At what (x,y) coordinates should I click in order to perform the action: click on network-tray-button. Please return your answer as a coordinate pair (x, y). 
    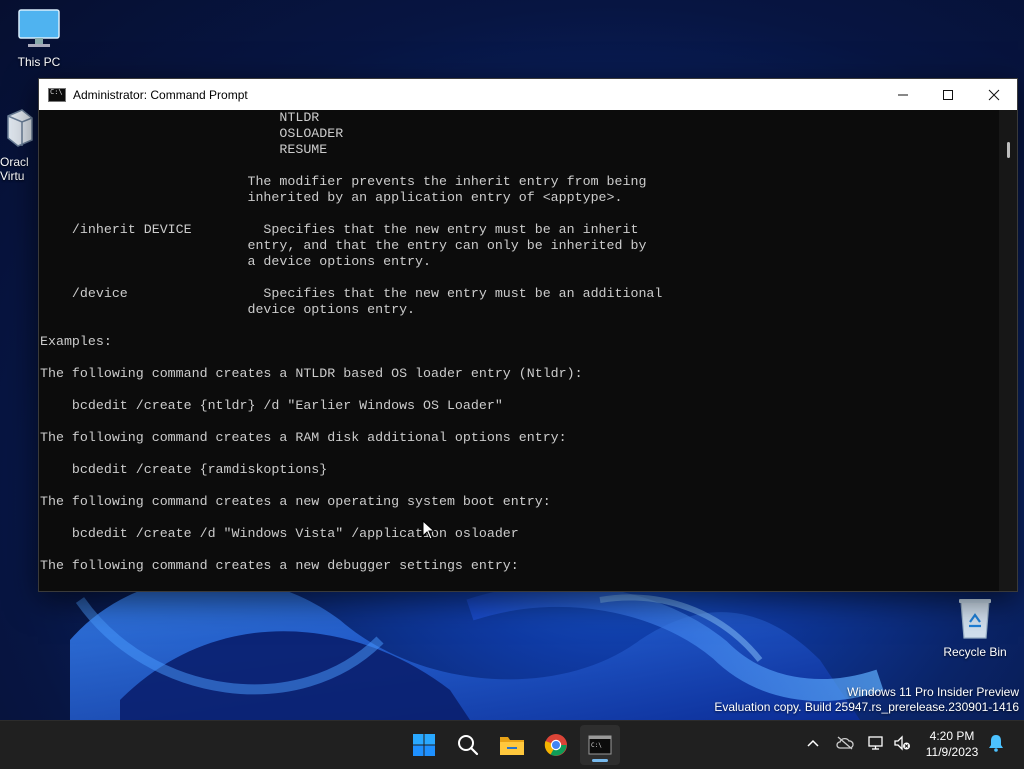
    Looking at the image, I should click on (876, 743).